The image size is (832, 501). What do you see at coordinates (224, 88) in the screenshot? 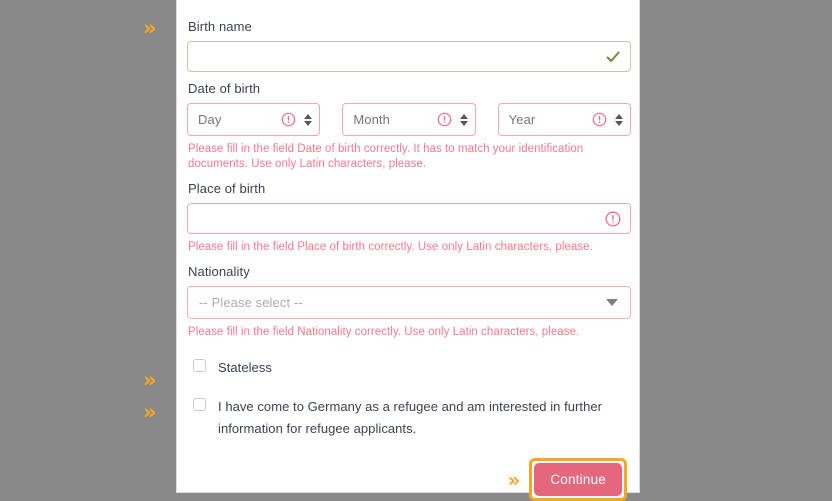
I see `date-of-birth-label: Date of birth` at bounding box center [224, 88].